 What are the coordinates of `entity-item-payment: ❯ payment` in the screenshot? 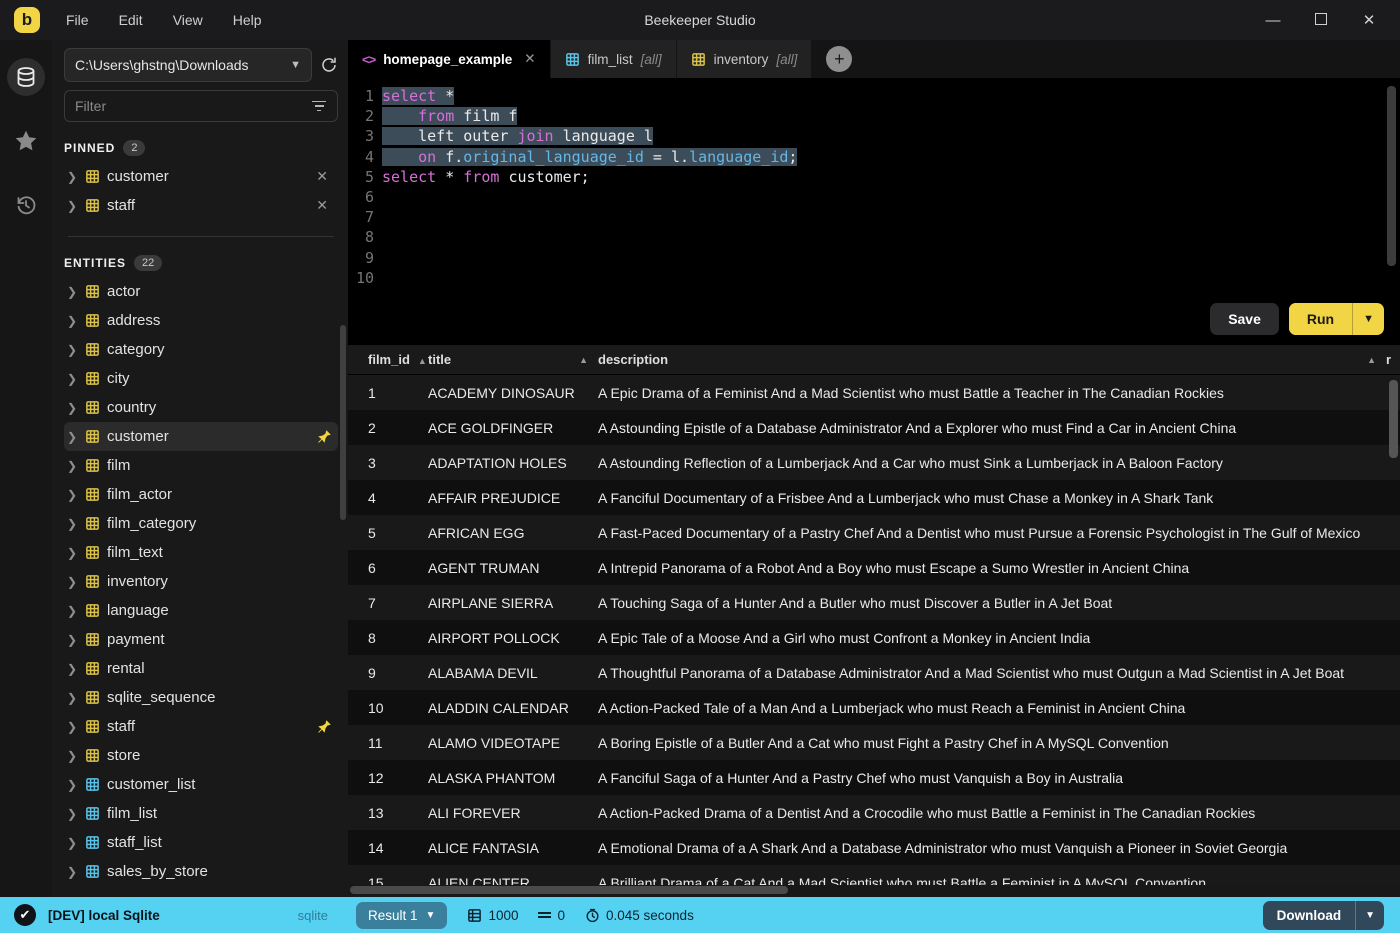 It's located at (201, 639).